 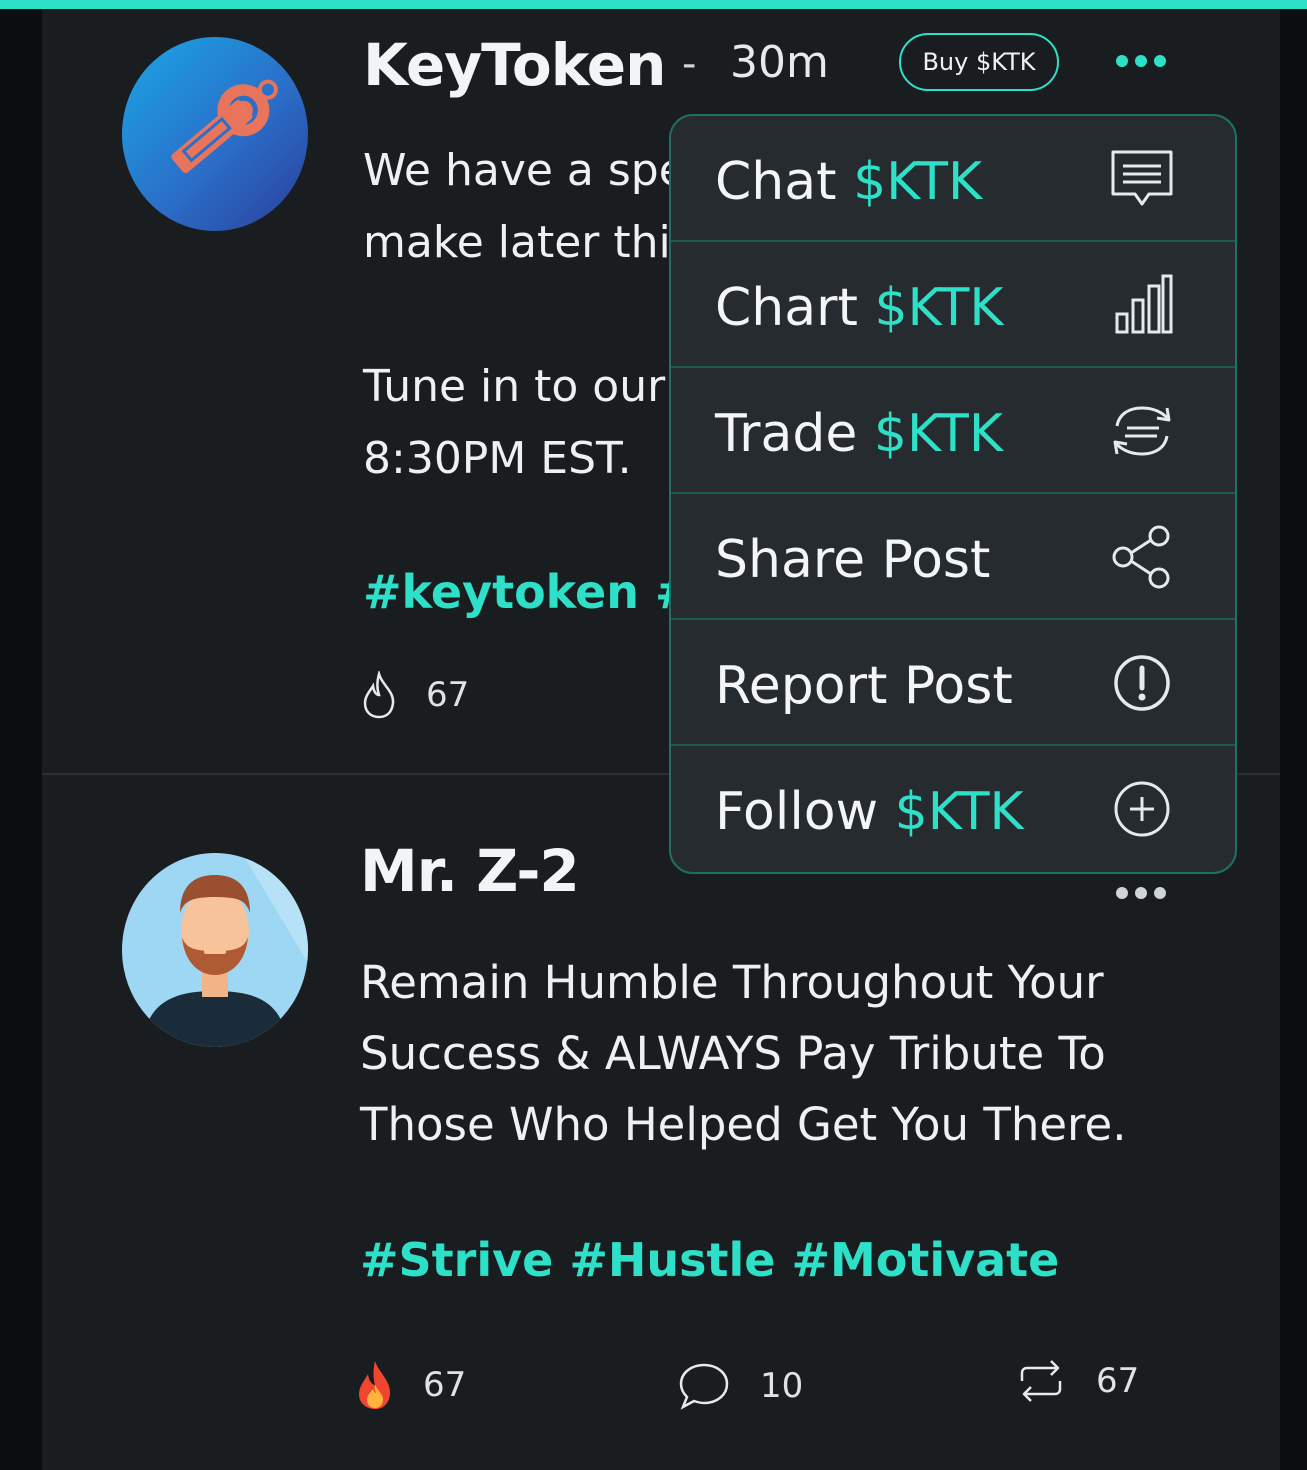 I want to click on comment-icon, so click(x=704, y=1386).